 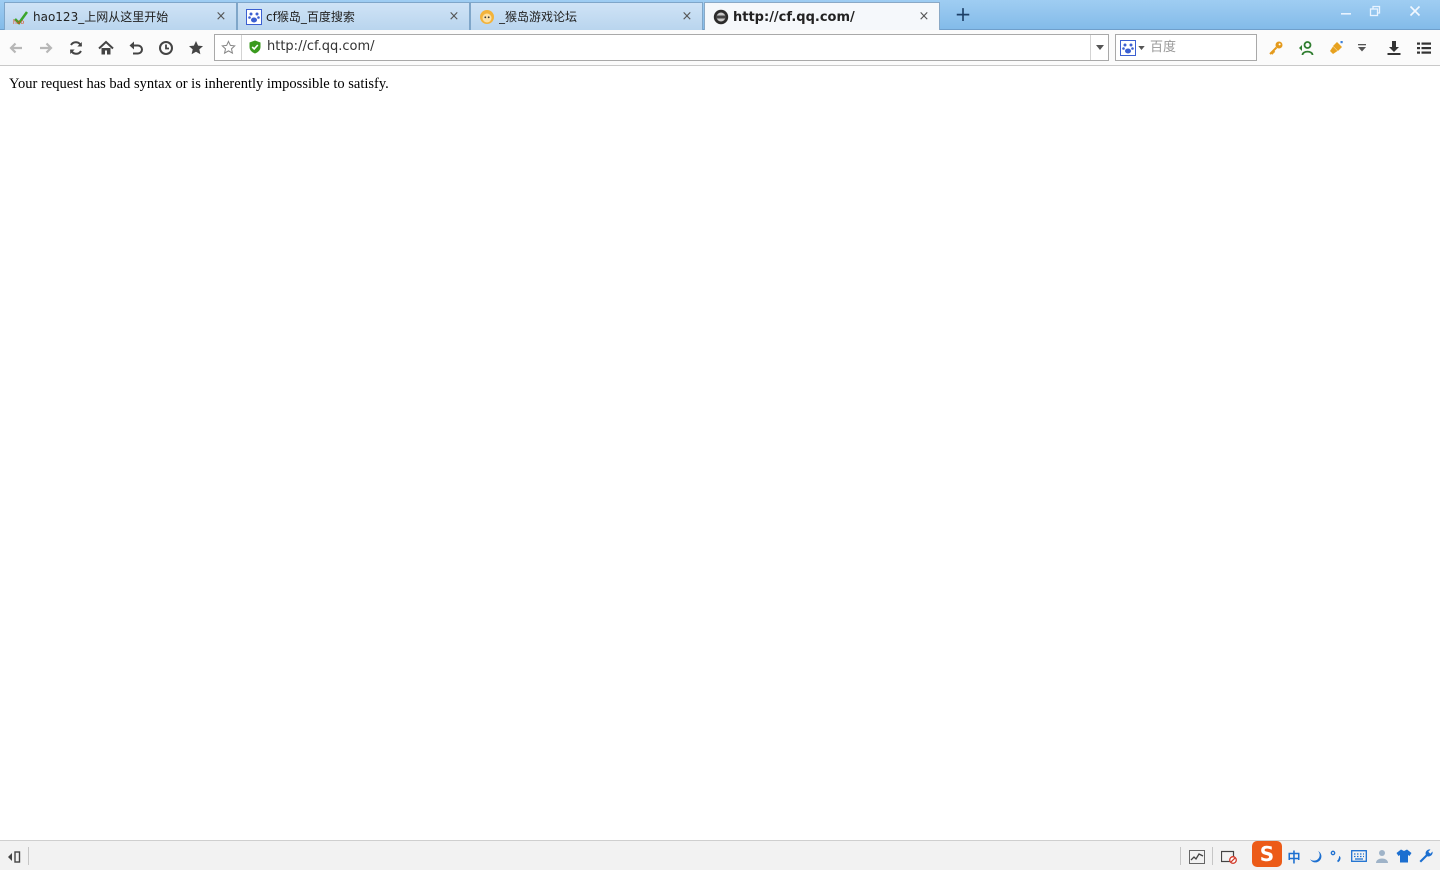 I want to click on site-icon, so click(x=721, y=17).